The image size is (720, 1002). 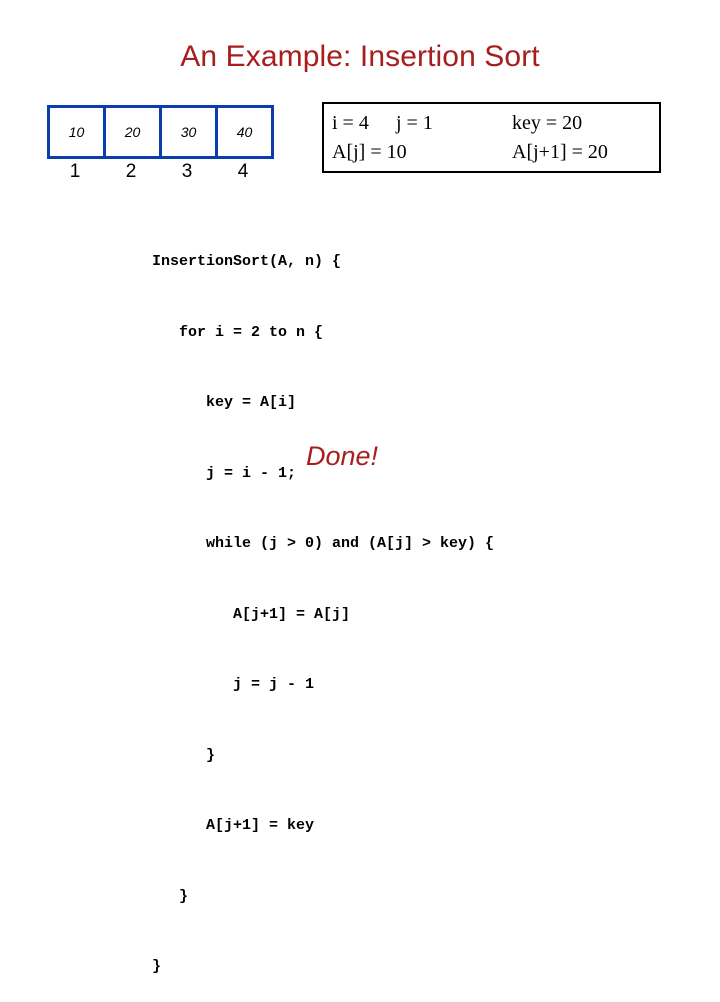 I want to click on array-index-2: 2, so click(x=131, y=171).